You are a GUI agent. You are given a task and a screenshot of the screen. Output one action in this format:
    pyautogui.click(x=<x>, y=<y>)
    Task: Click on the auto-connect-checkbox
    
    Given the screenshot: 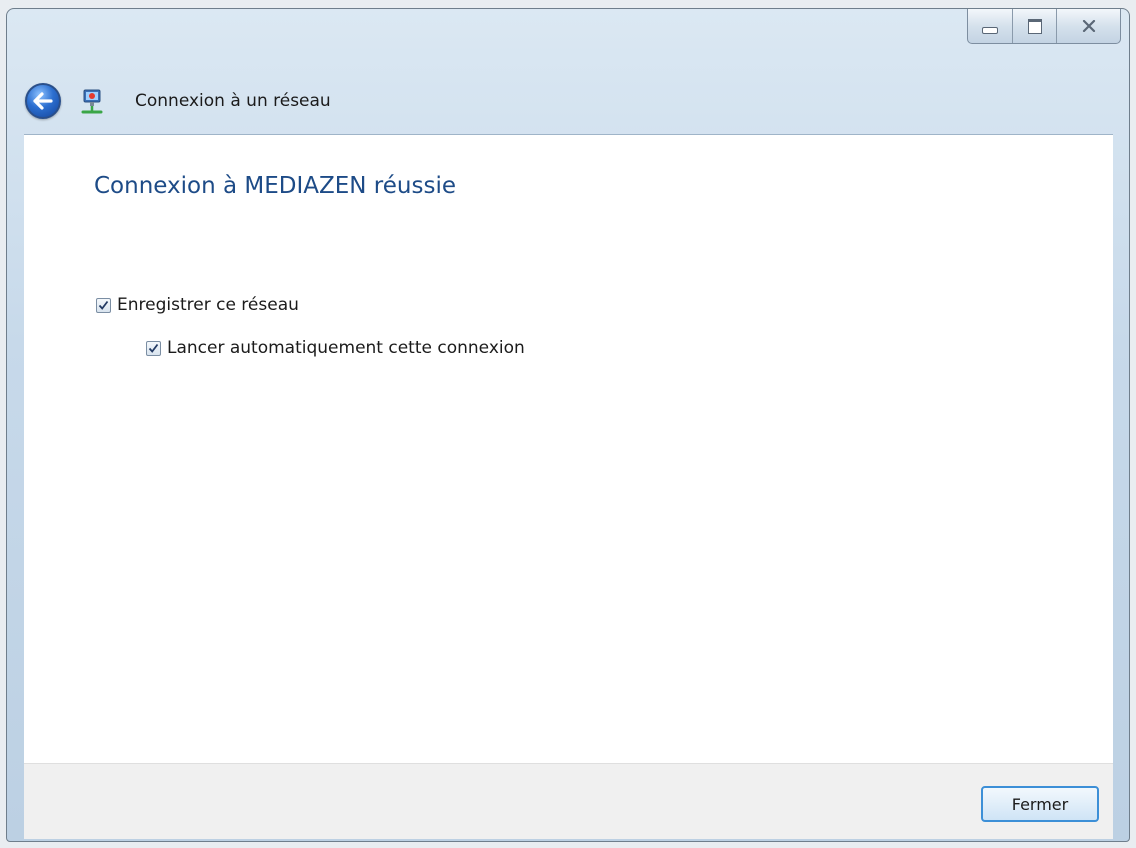 What is the action you would take?
    pyautogui.click(x=153, y=348)
    